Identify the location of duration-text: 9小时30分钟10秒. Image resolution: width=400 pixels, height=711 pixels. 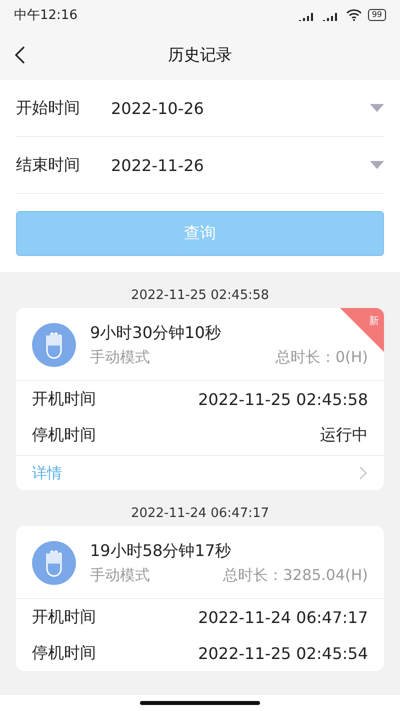
(156, 333).